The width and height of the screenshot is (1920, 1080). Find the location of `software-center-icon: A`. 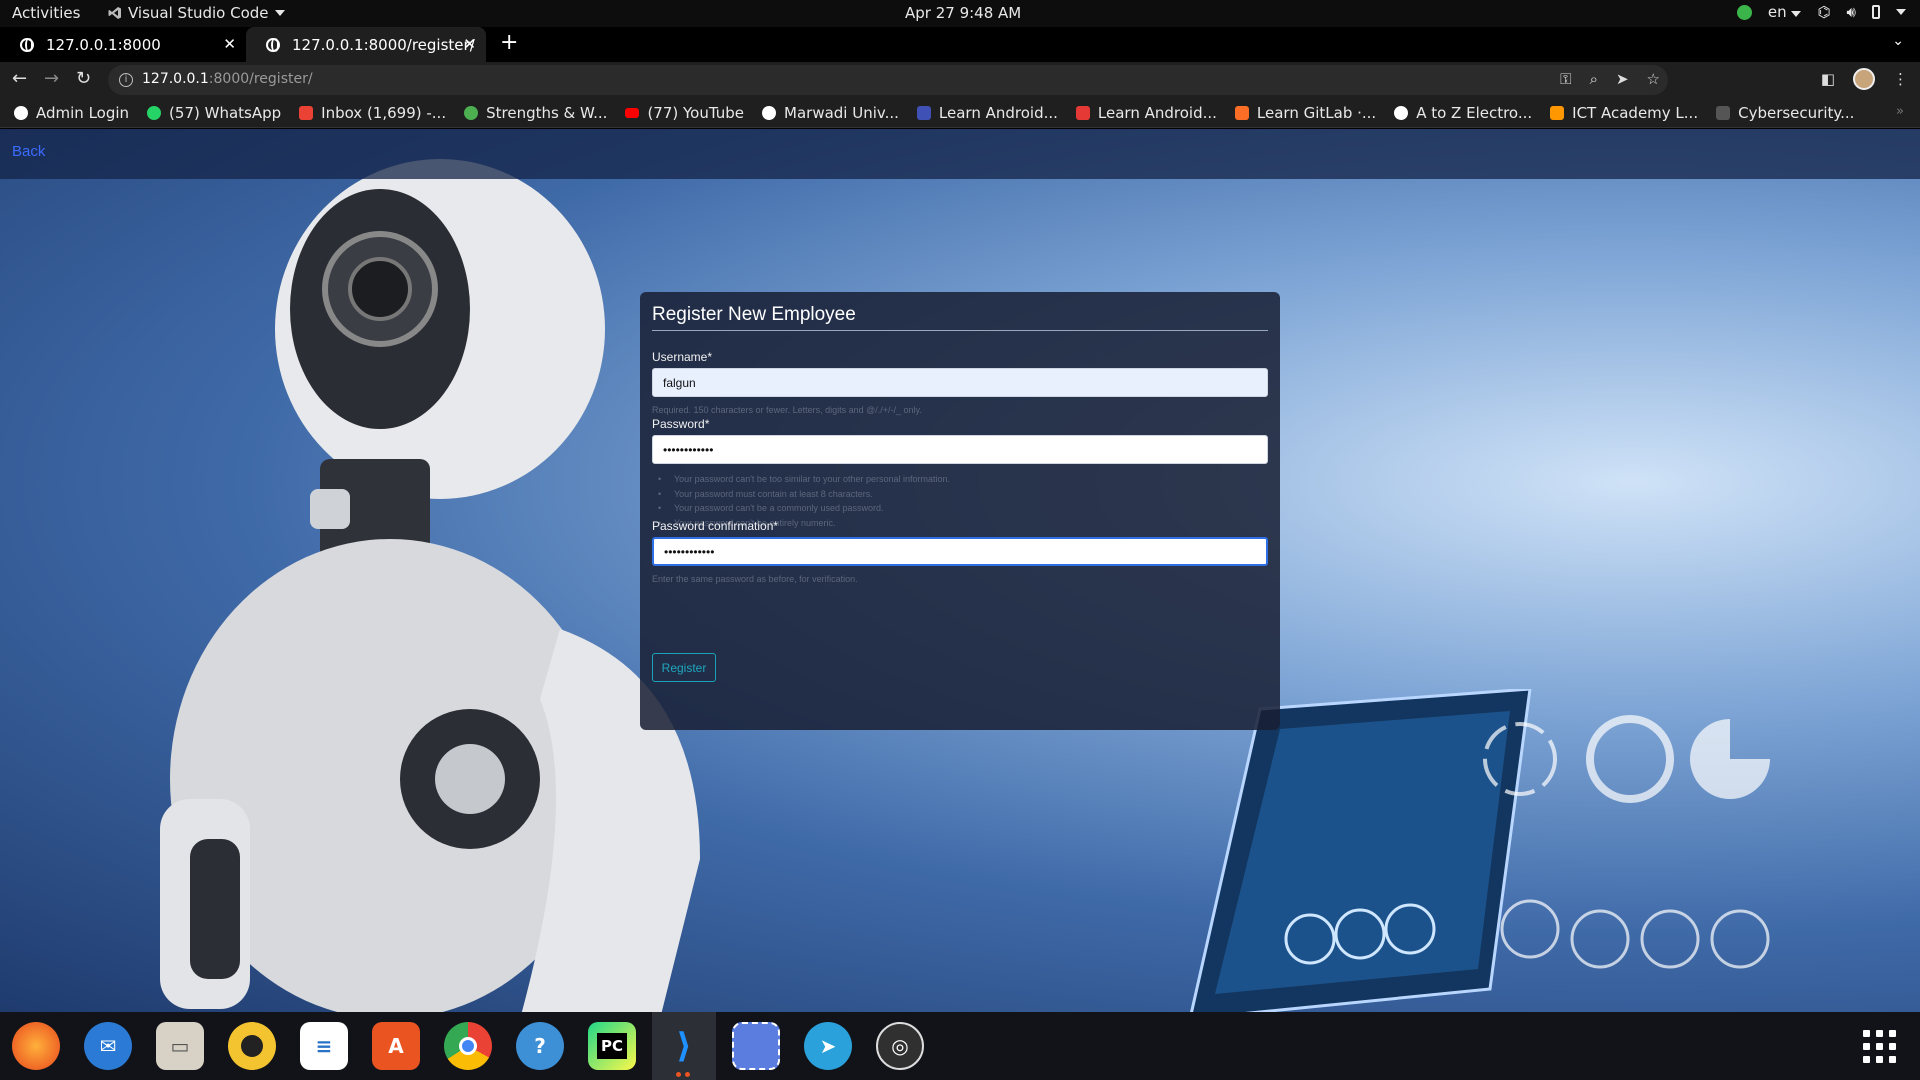

software-center-icon: A is located at coordinates (396, 1046).